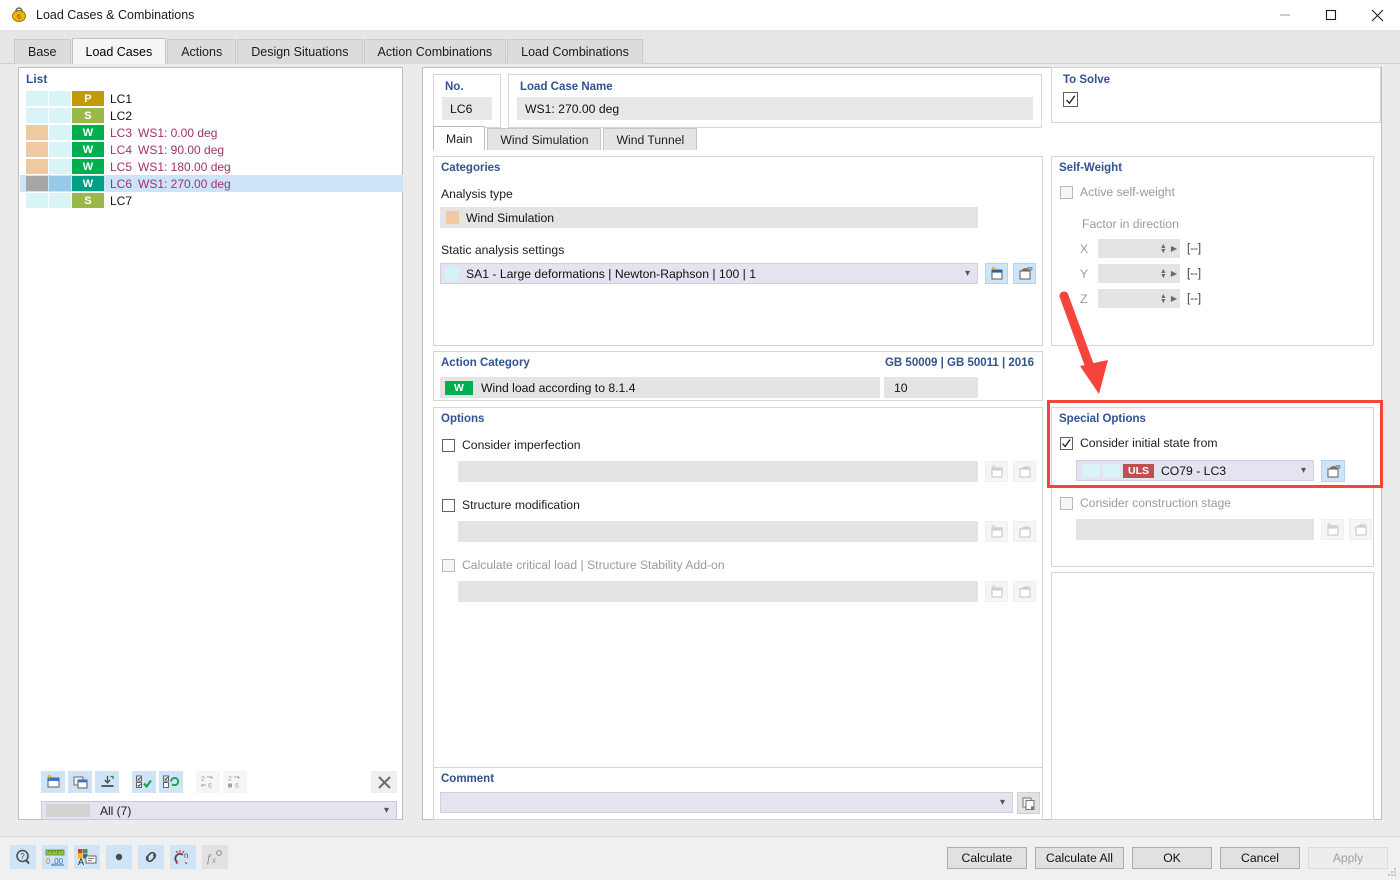 The image size is (1400, 880). What do you see at coordinates (1260, 858) in the screenshot?
I see `cancel-button: Cancel` at bounding box center [1260, 858].